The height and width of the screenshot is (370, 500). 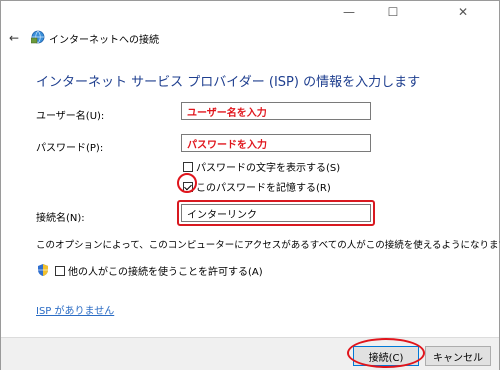 I want to click on maximize-button: ☐, so click(x=393, y=12).